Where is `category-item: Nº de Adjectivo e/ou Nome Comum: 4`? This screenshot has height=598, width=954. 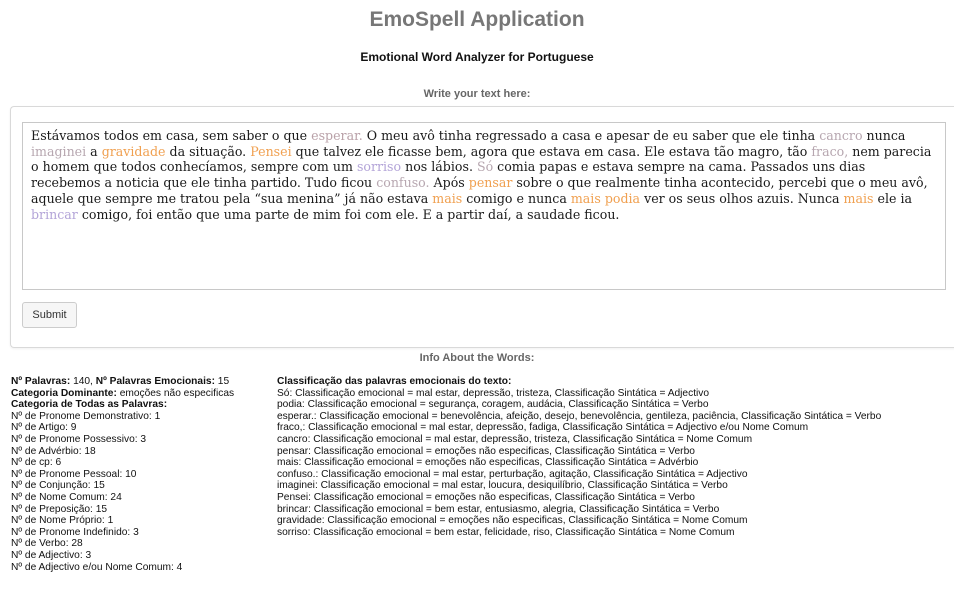
category-item: Nº de Adjectivo e/ou Nome Comum: 4 is located at coordinates (97, 567).